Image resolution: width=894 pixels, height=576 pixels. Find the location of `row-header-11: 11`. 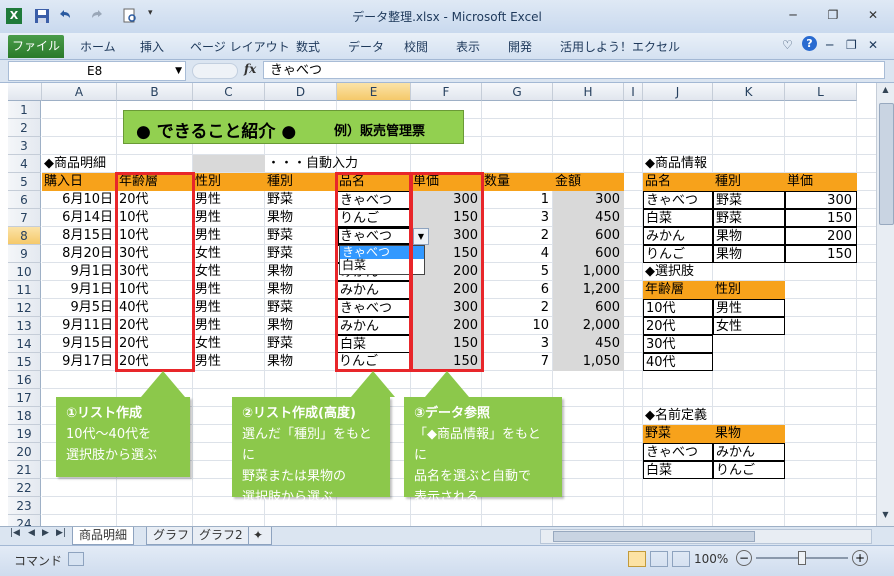

row-header-11: 11 is located at coordinates (24, 290).